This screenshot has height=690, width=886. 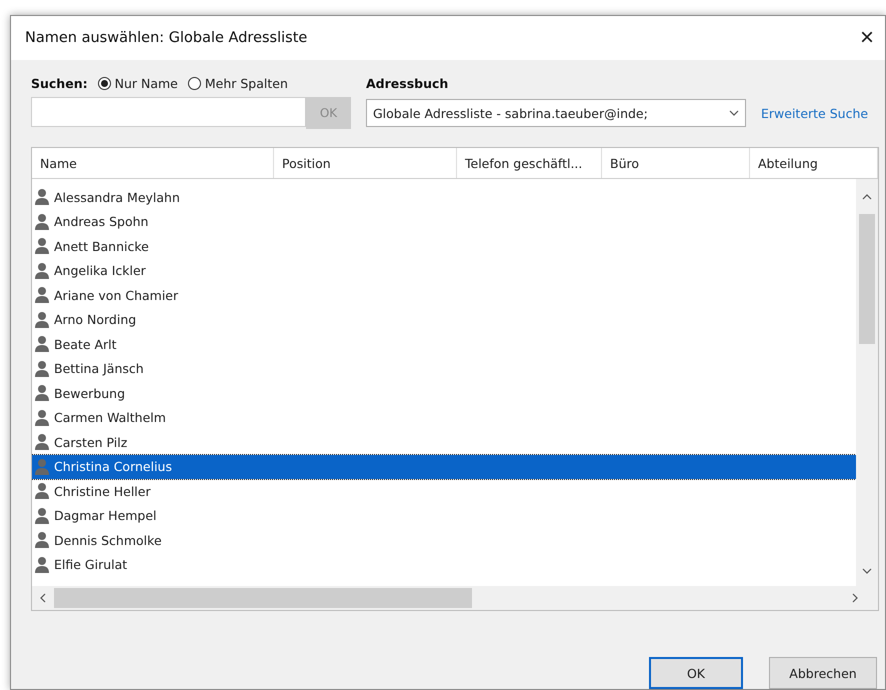 I want to click on search-label: Suchen:, so click(x=59, y=83).